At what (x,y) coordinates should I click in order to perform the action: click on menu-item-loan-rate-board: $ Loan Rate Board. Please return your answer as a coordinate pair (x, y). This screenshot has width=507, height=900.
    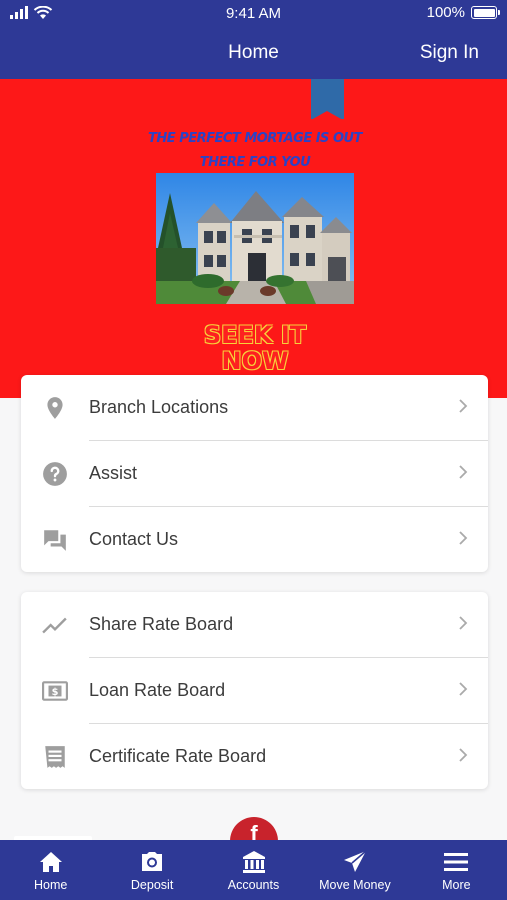
    Looking at the image, I should click on (254, 691).